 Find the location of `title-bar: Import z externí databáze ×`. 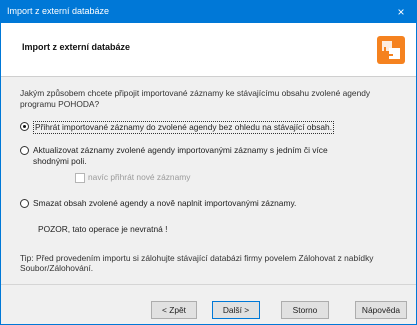

title-bar: Import z externí databáze × is located at coordinates (208, 12).